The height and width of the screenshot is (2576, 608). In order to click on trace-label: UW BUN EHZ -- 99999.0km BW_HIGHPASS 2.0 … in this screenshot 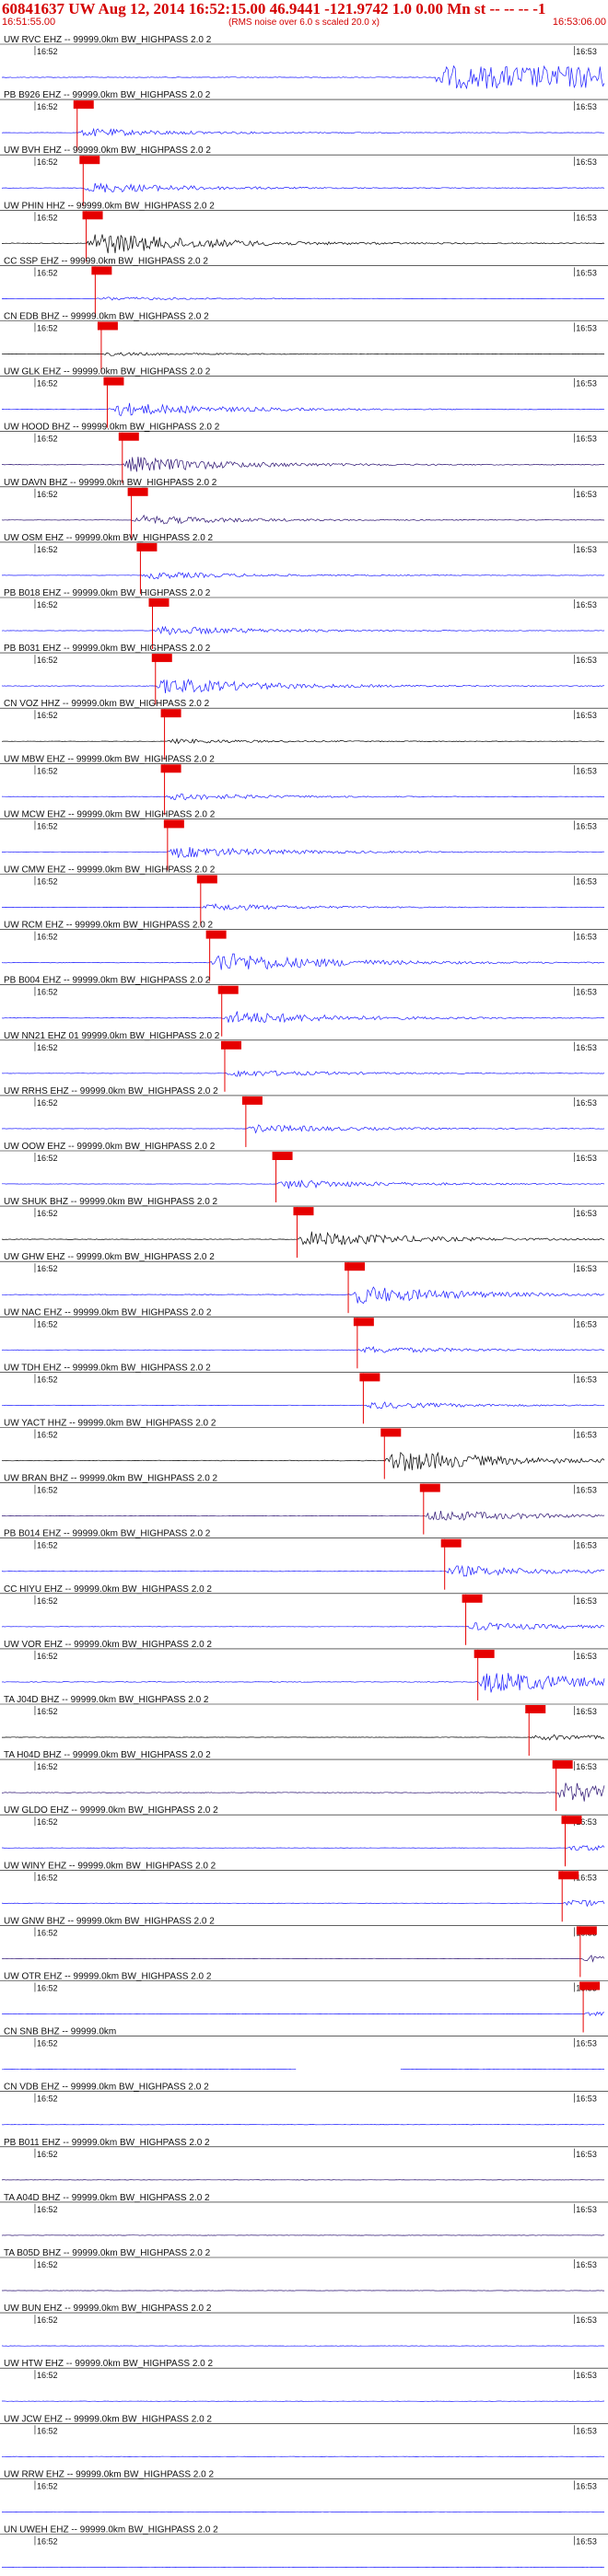, I will do `click(108, 2308)`.